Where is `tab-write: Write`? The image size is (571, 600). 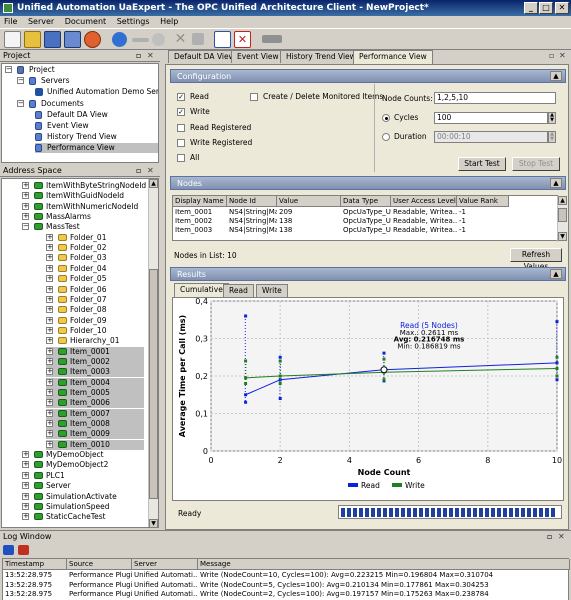 tab-write: Write is located at coordinates (272, 290).